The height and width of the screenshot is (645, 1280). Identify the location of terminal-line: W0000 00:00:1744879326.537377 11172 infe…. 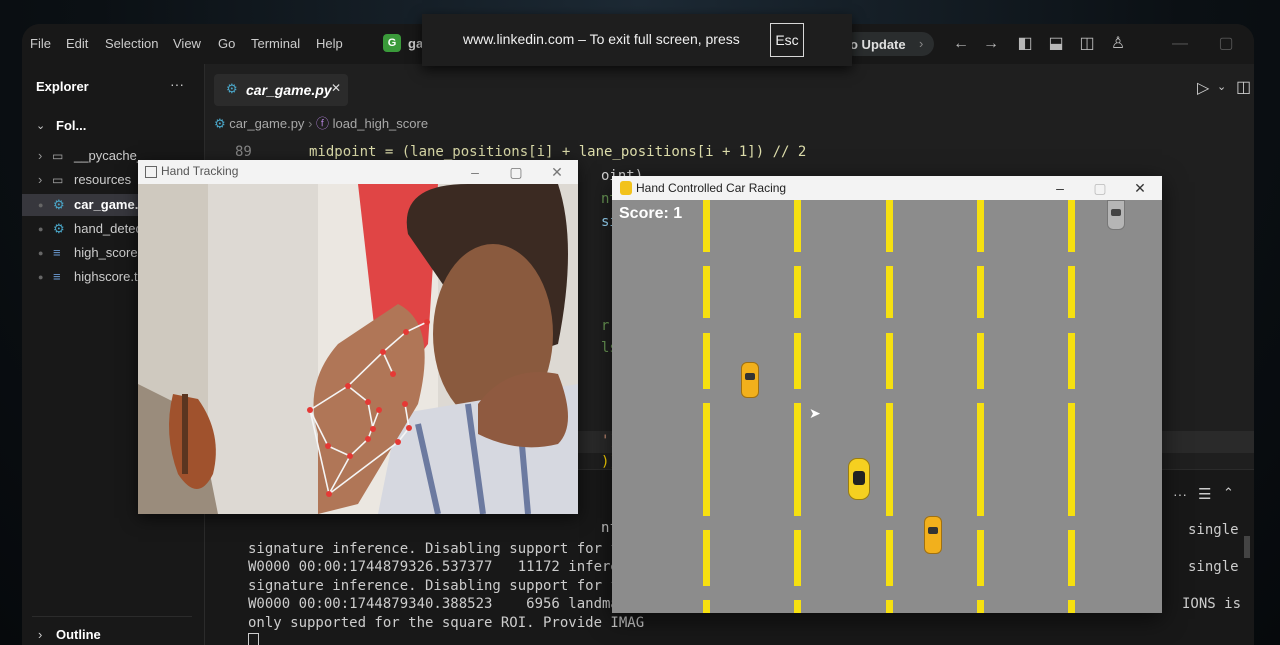
(446, 567).